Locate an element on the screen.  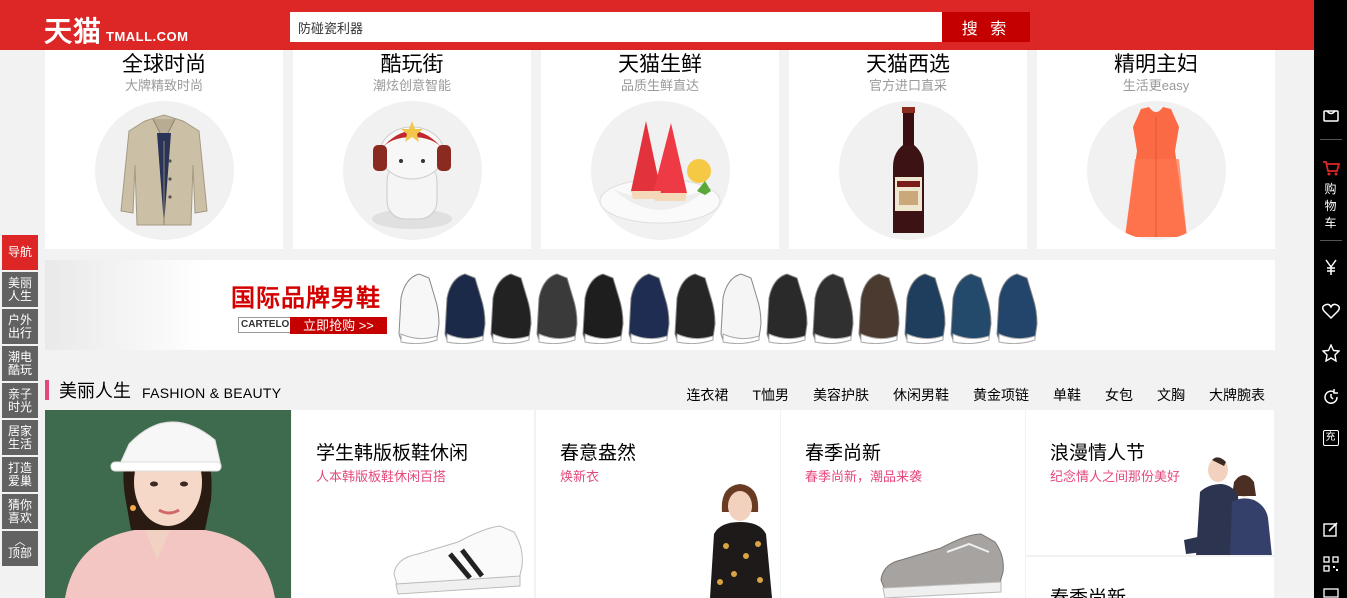
banner-brand-logo: CARTELO is located at coordinates (265, 325).